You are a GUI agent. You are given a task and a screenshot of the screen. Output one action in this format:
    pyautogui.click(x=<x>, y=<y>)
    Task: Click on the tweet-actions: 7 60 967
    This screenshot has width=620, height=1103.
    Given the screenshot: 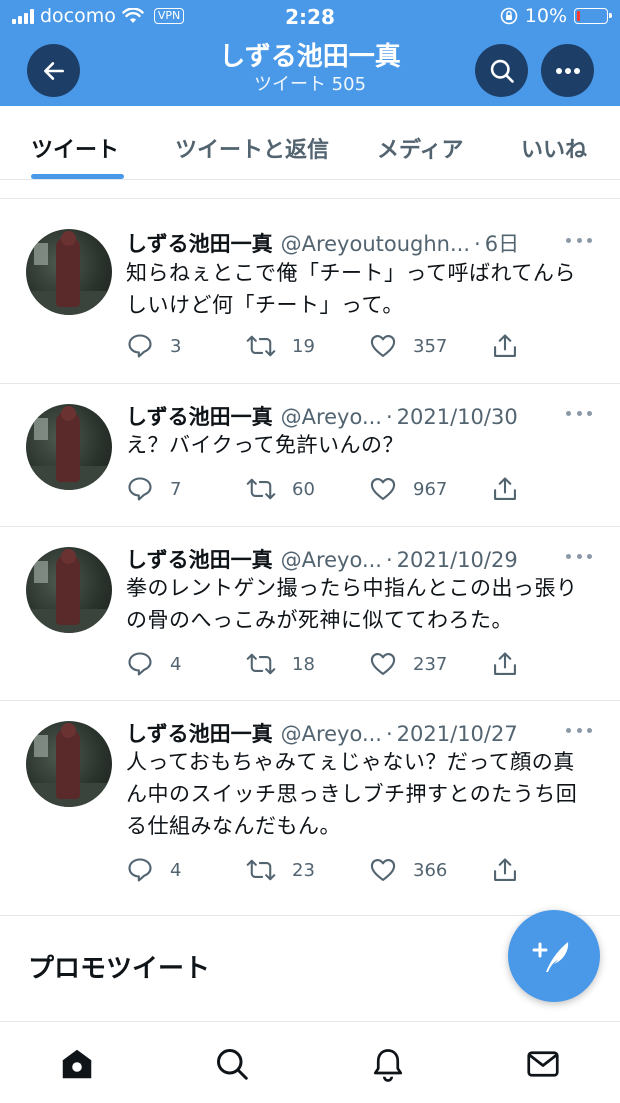 What is the action you would take?
    pyautogui.click(x=326, y=490)
    